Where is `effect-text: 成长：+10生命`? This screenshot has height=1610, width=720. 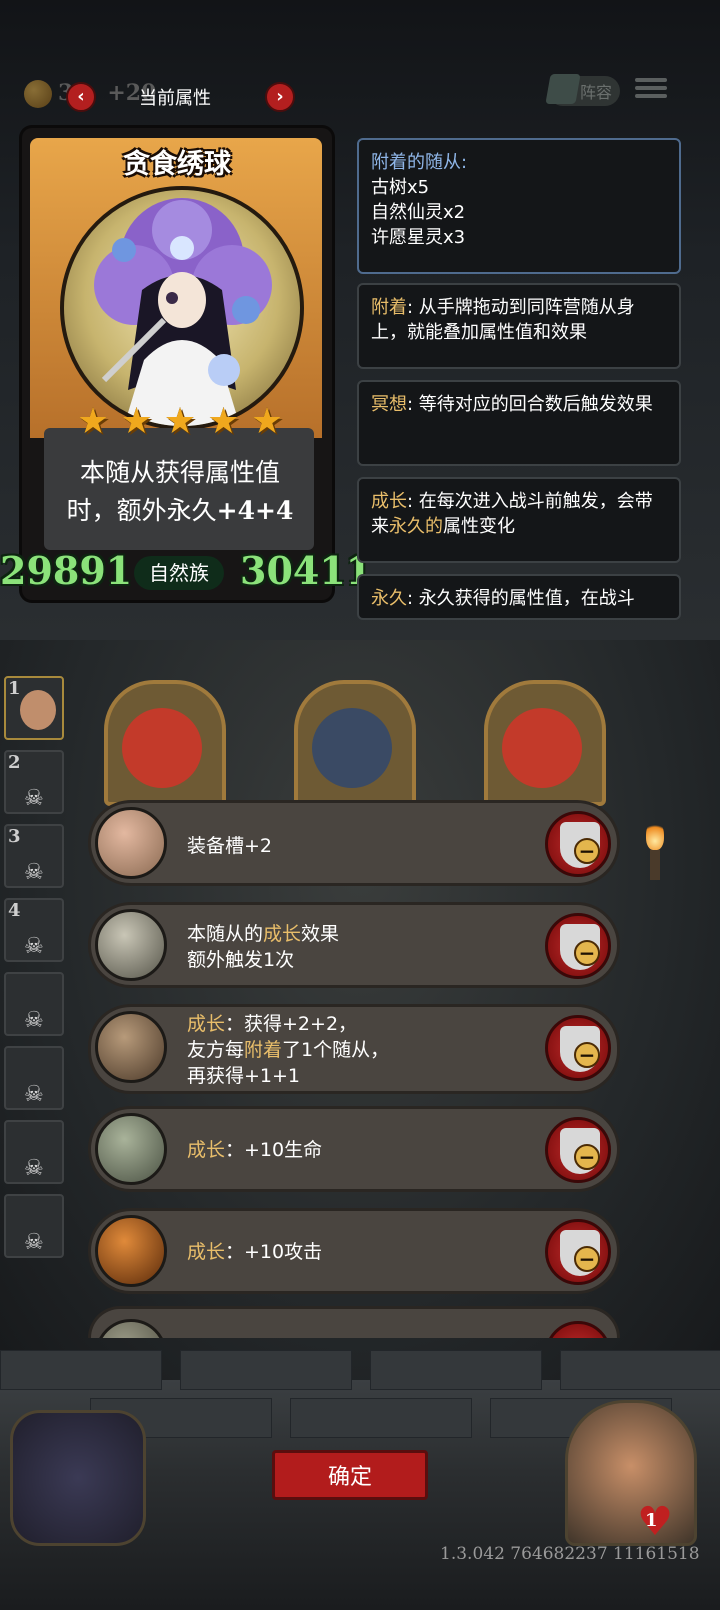 effect-text: 成长：+10生命 is located at coordinates (255, 1150).